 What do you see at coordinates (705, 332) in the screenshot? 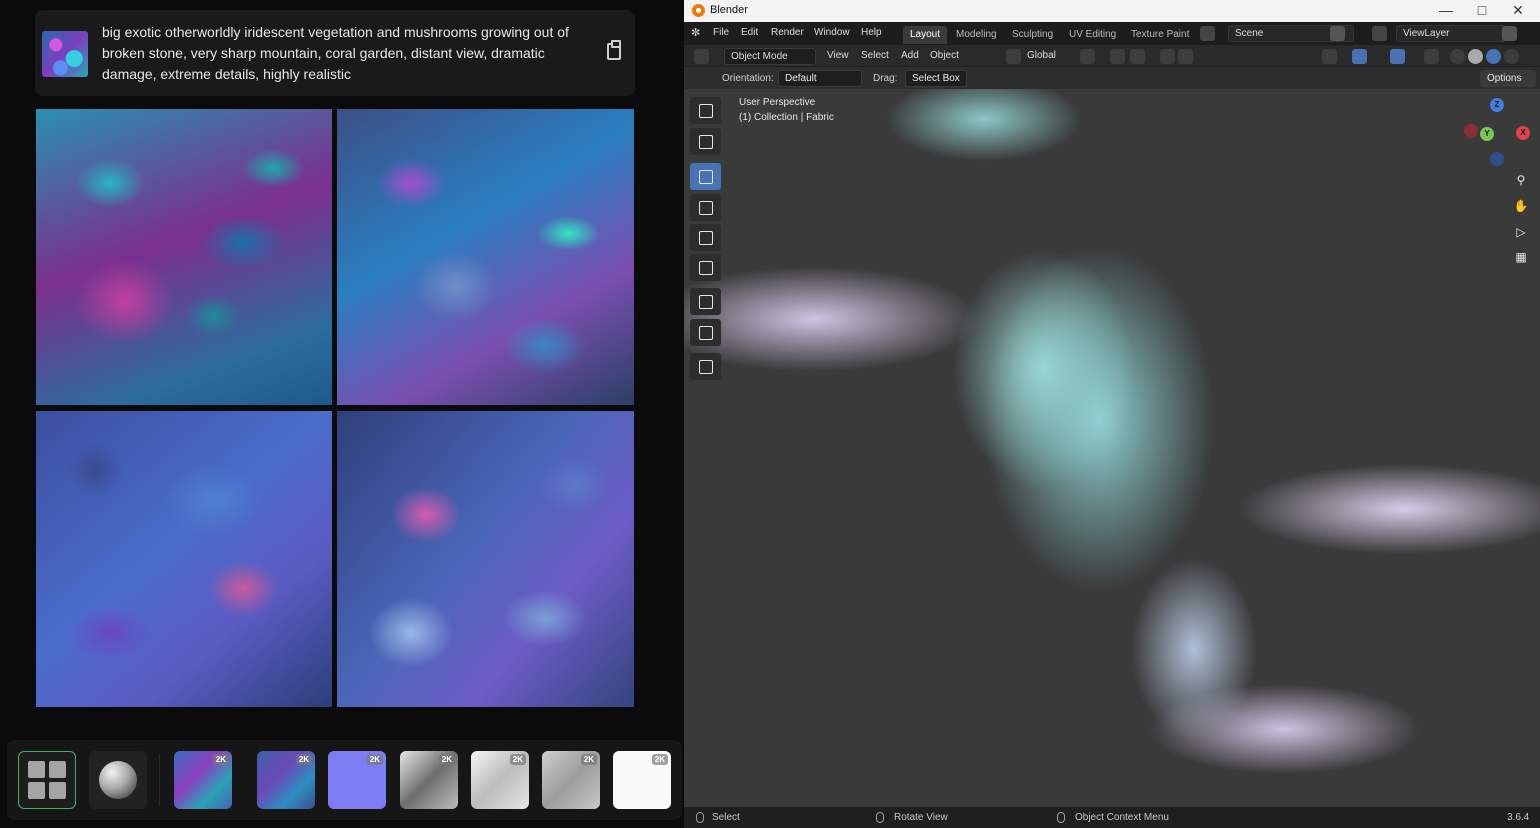
I see `measure-tool` at bounding box center [705, 332].